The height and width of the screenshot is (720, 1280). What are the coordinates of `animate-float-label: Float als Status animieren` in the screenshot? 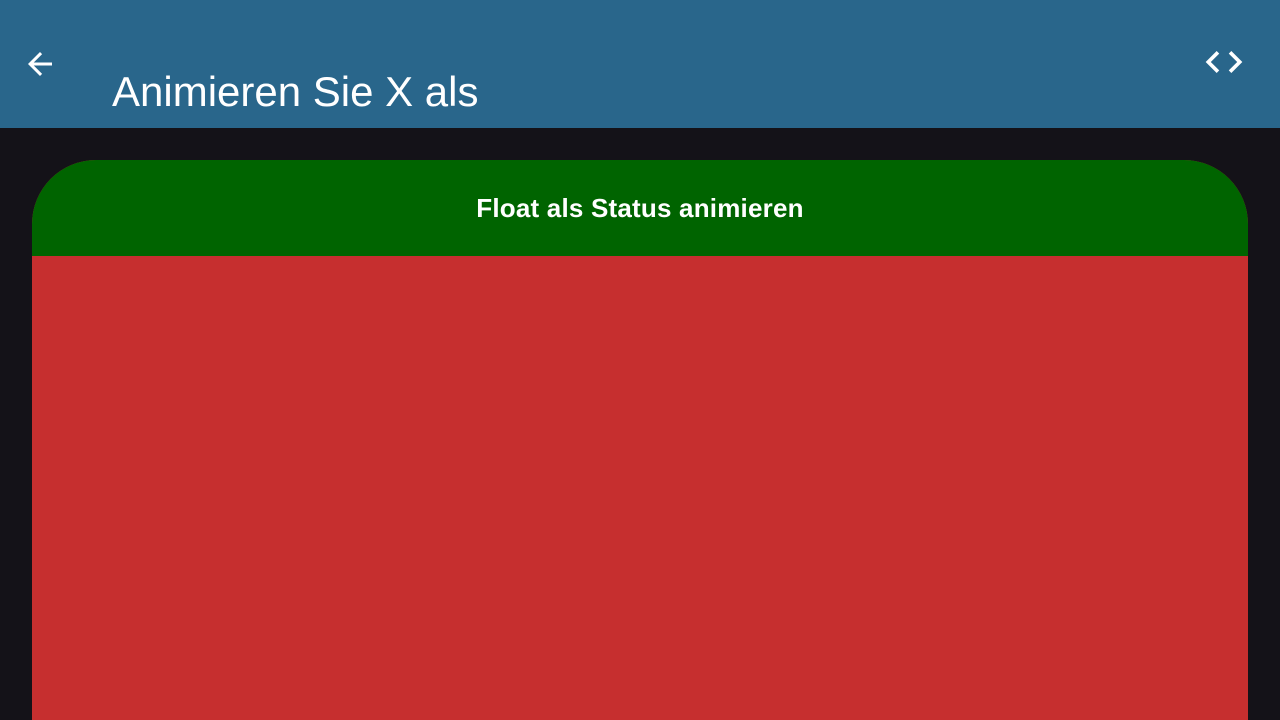 It's located at (640, 207).